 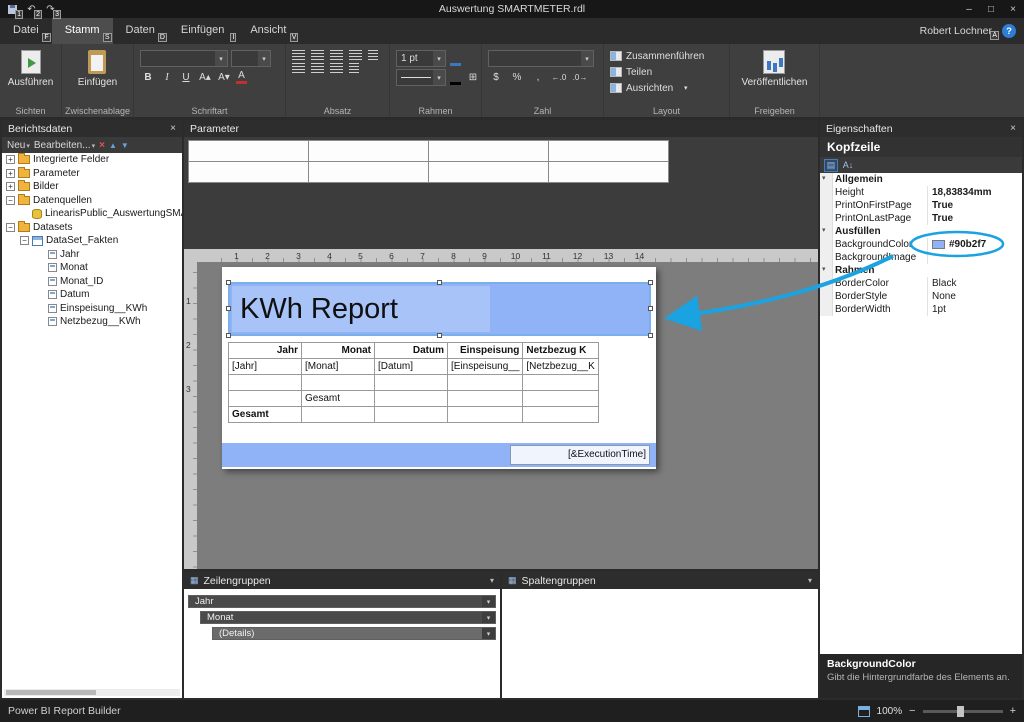 I want to click on align-left-icon, so click(x=298, y=55).